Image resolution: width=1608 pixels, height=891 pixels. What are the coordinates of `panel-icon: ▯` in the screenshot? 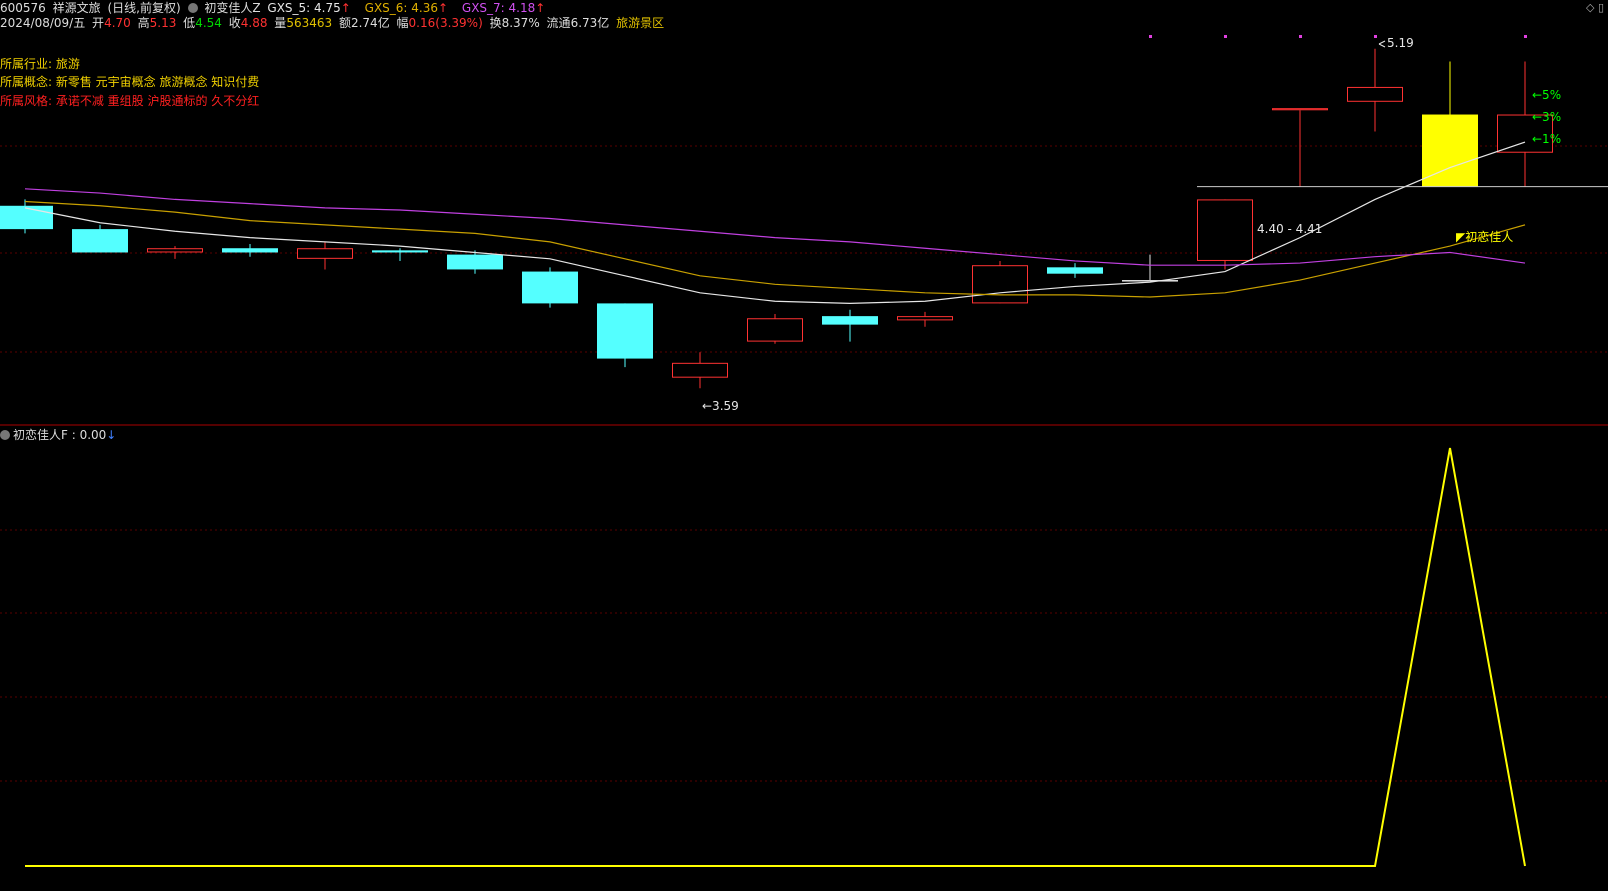 It's located at (1601, 7).